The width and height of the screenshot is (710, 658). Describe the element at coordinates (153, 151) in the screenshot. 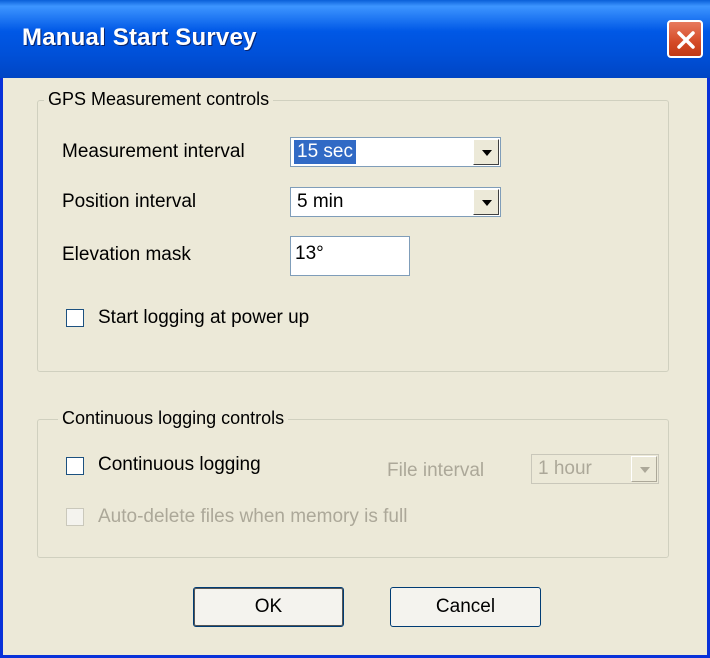

I see `measurement-interval-label: Measurement interval` at that location.